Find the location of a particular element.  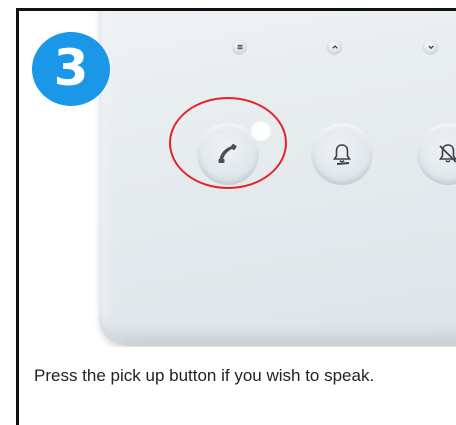

chevron-up-icon is located at coordinates (334, 46).